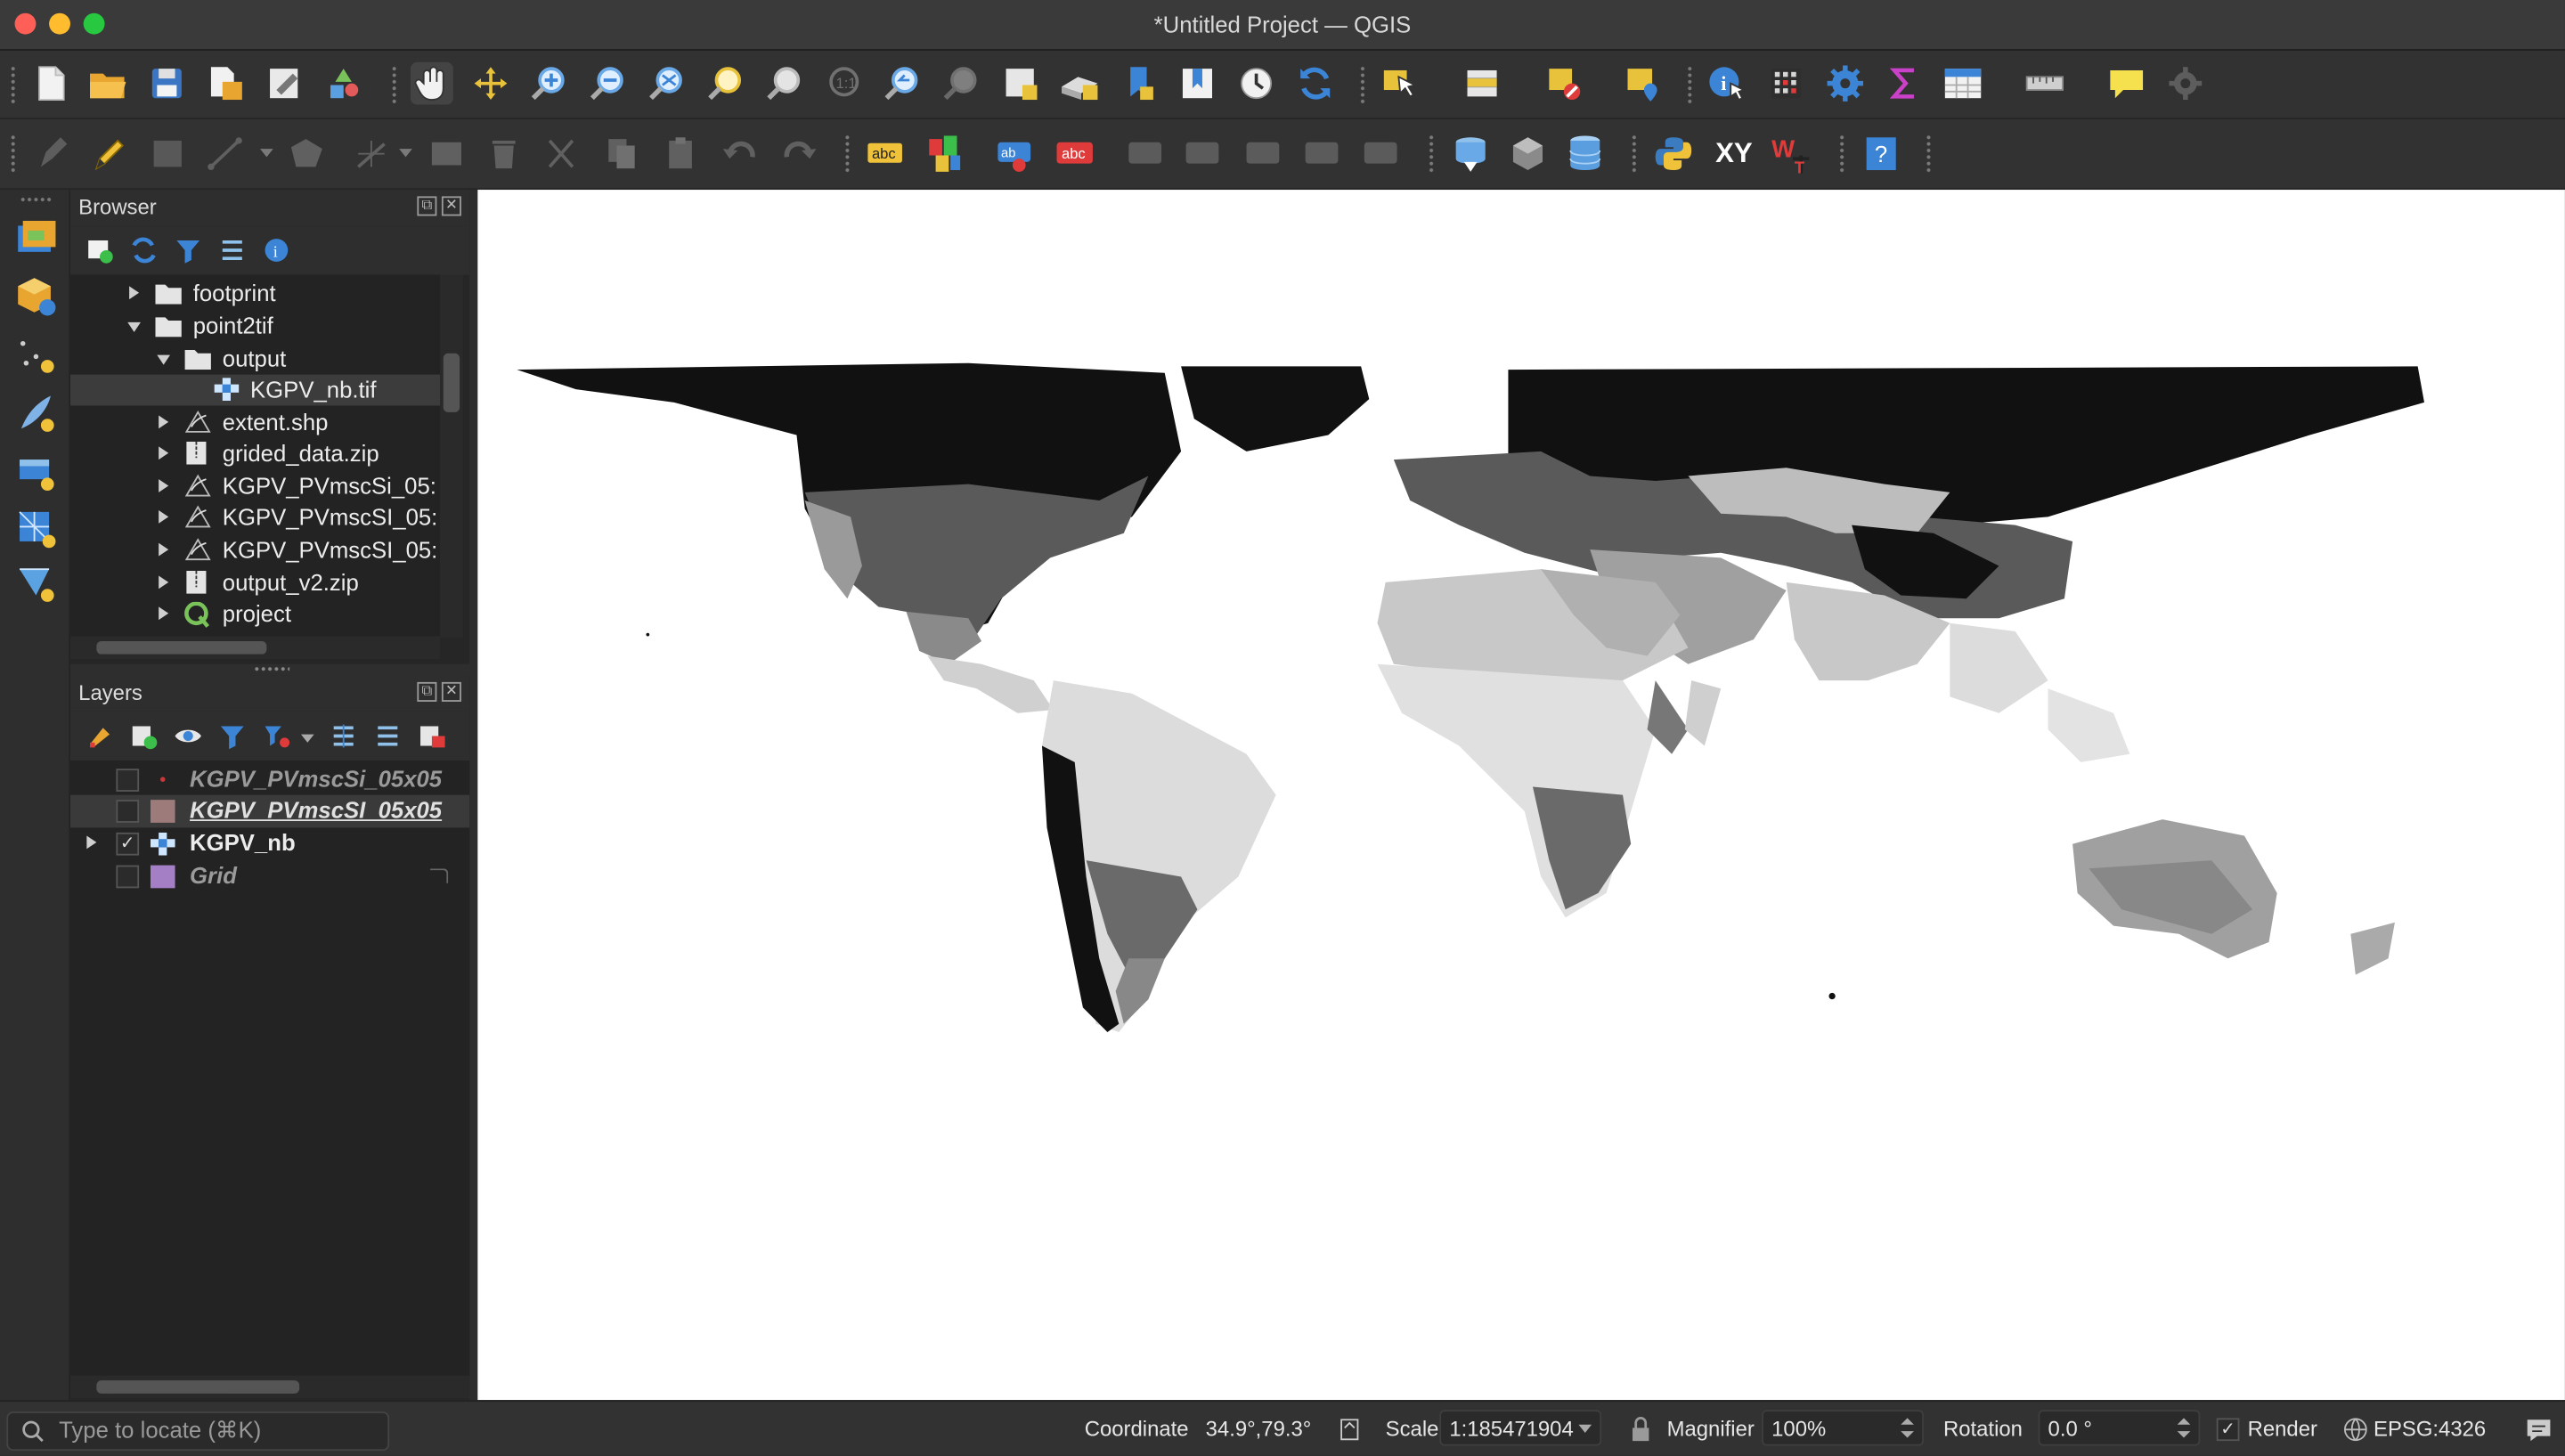 The width and height of the screenshot is (2565, 1456). Describe the element at coordinates (1904, 83) in the screenshot. I see `statistics-icon` at that location.